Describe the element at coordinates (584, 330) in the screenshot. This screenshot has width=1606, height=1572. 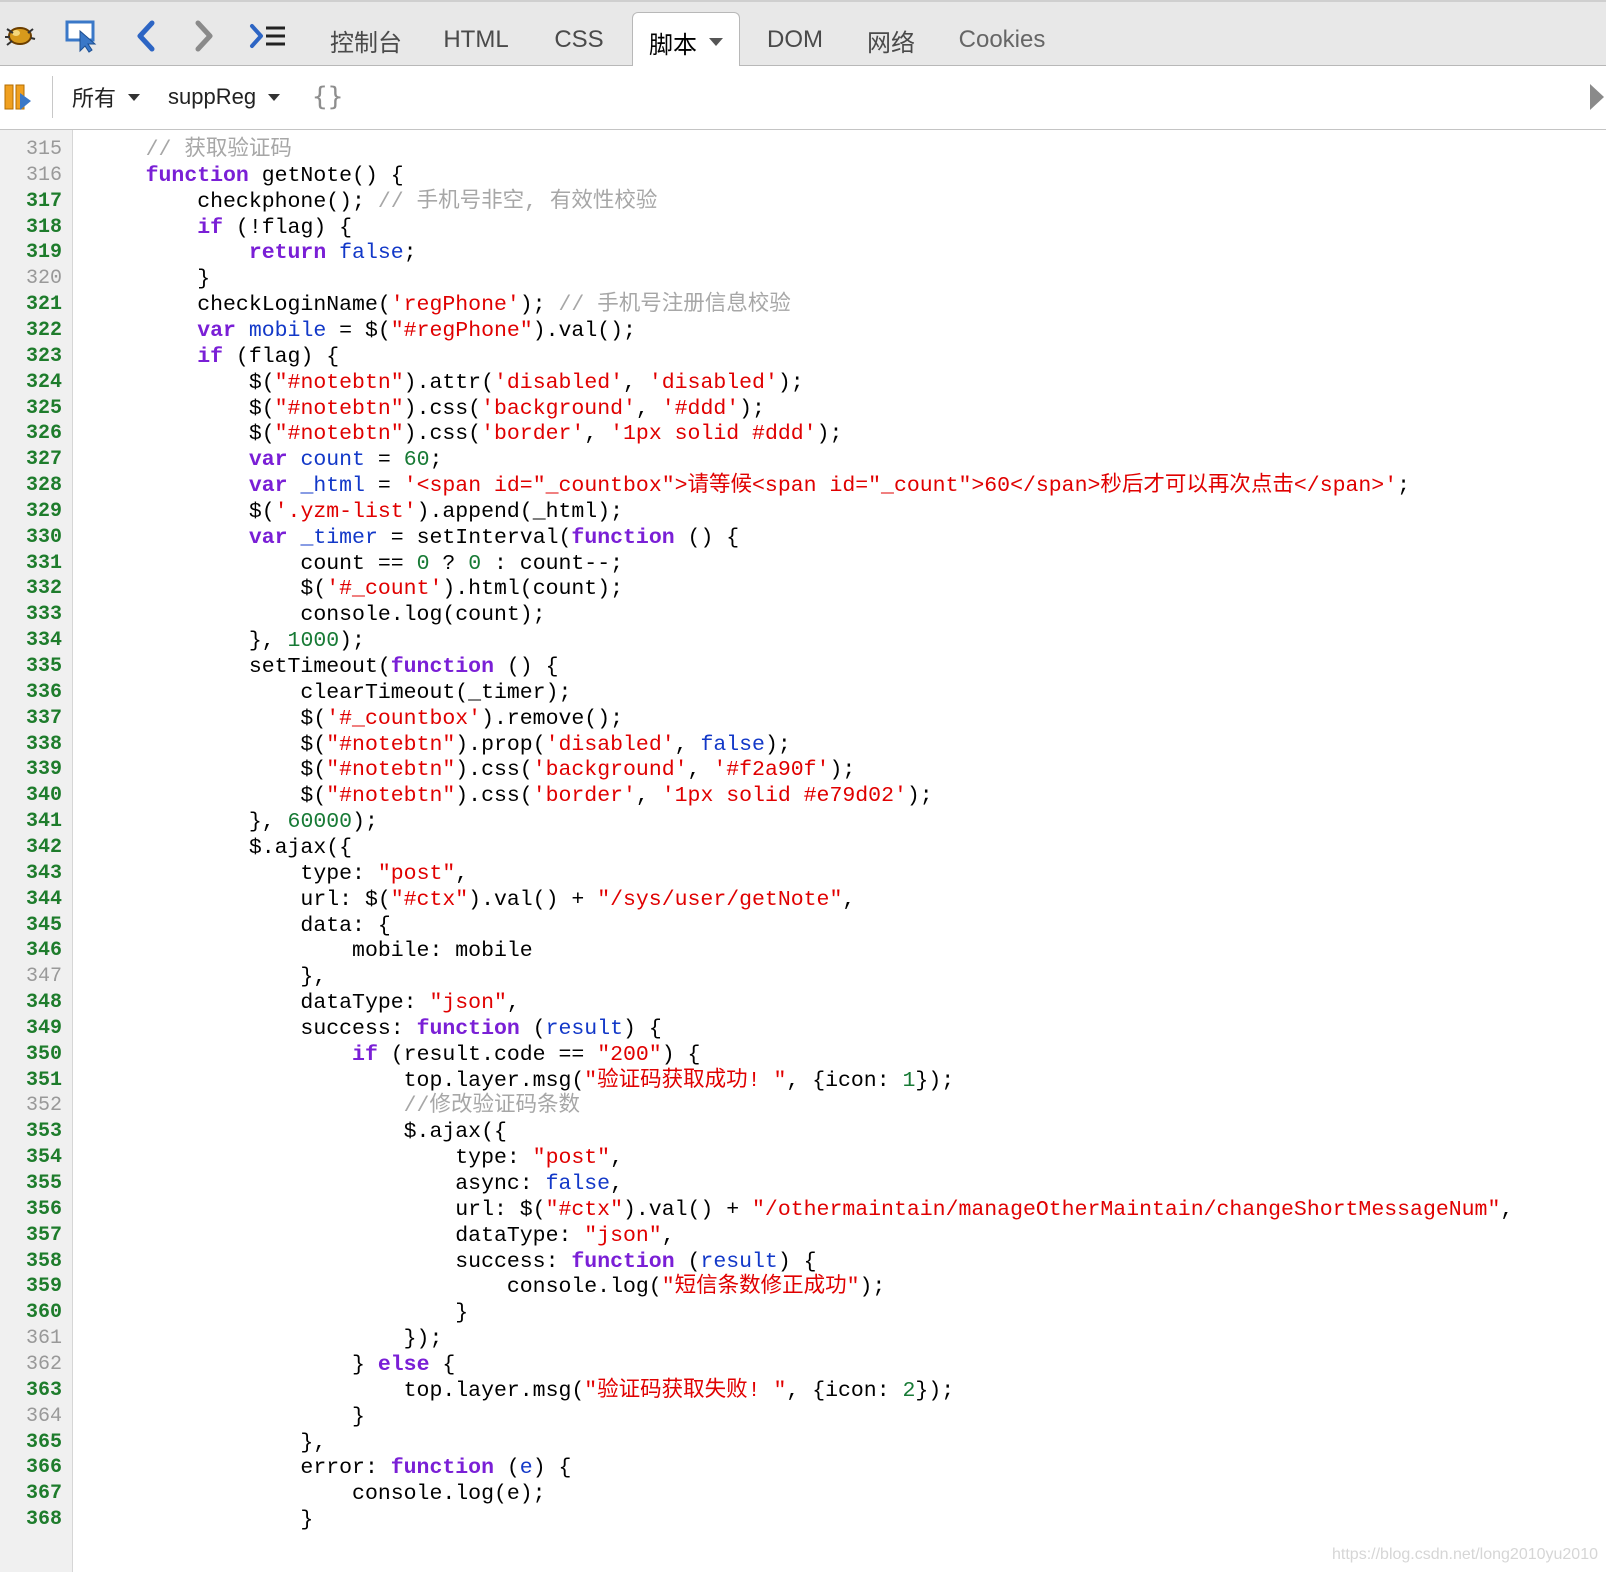
I see `code-token: ).val();` at that location.